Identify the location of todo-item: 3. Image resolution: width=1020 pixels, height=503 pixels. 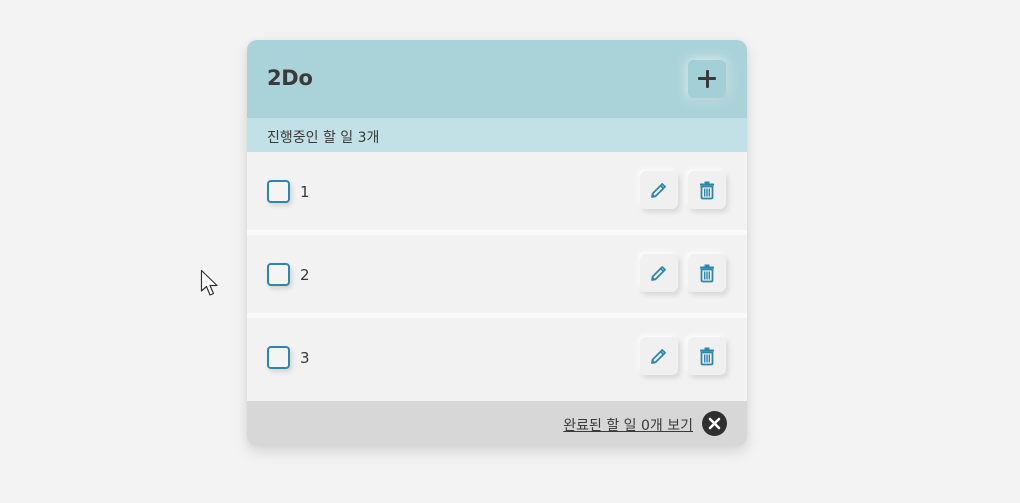
(497, 360).